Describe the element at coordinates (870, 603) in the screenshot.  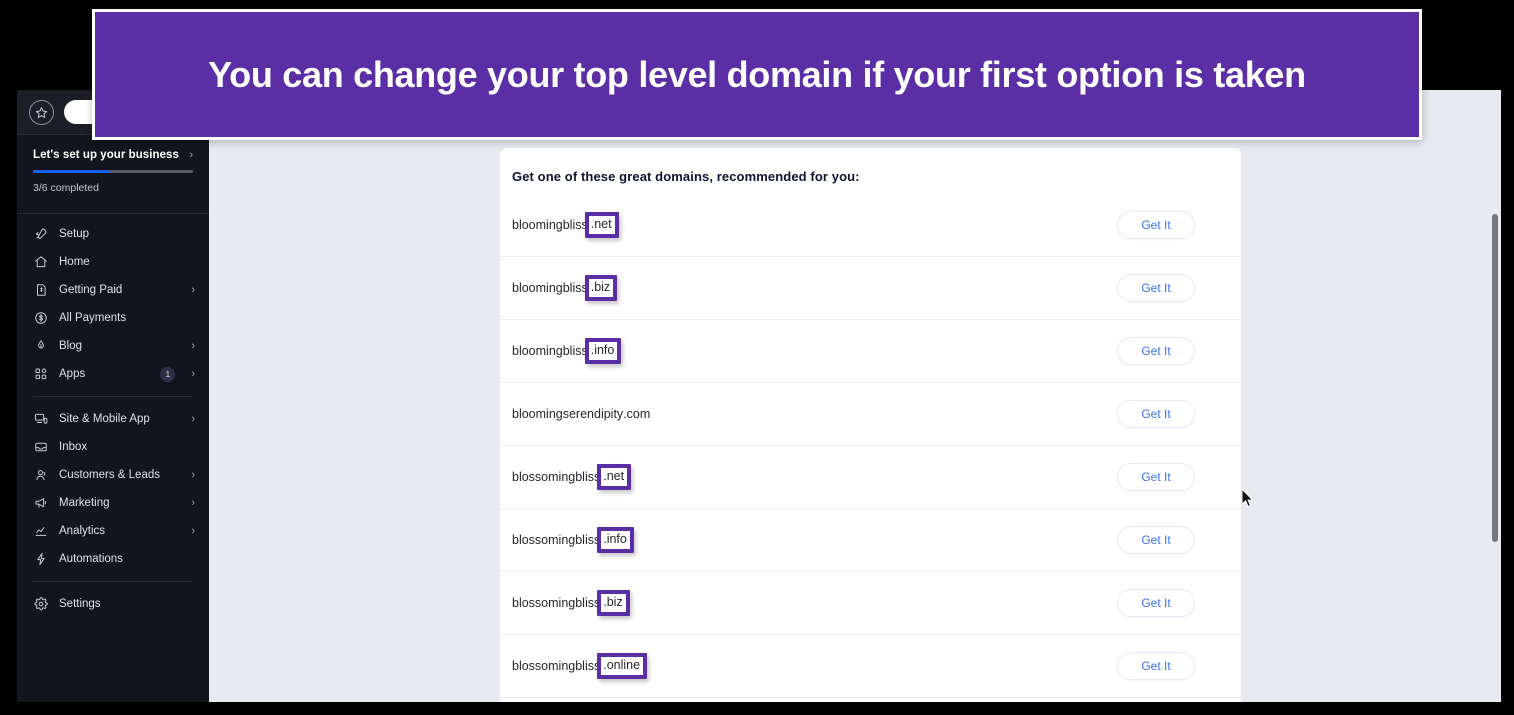
I see `domain-row: blossomingbliss .biz Get It` at that location.